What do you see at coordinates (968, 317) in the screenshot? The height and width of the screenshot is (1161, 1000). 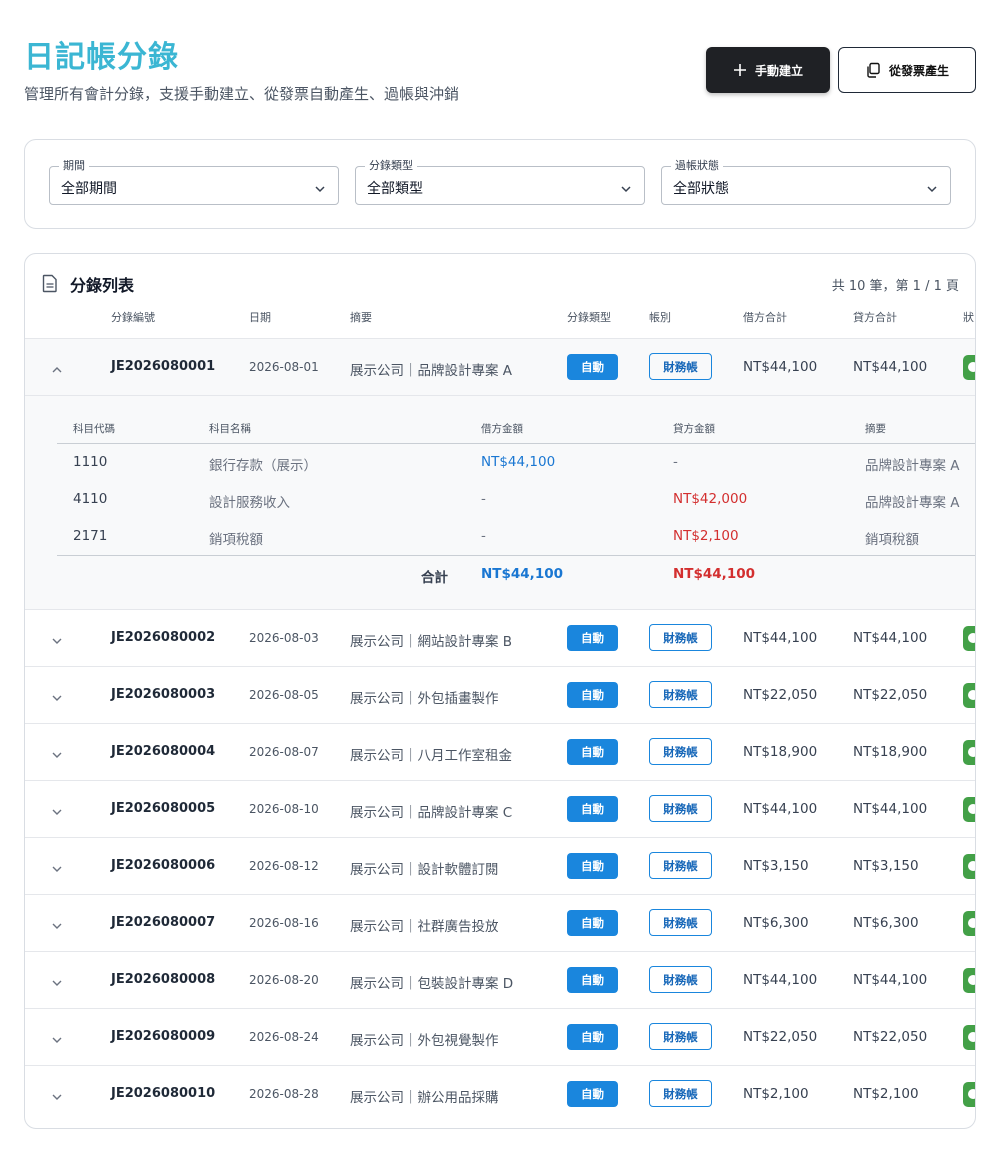 I see `column-header-status: 狀` at bounding box center [968, 317].